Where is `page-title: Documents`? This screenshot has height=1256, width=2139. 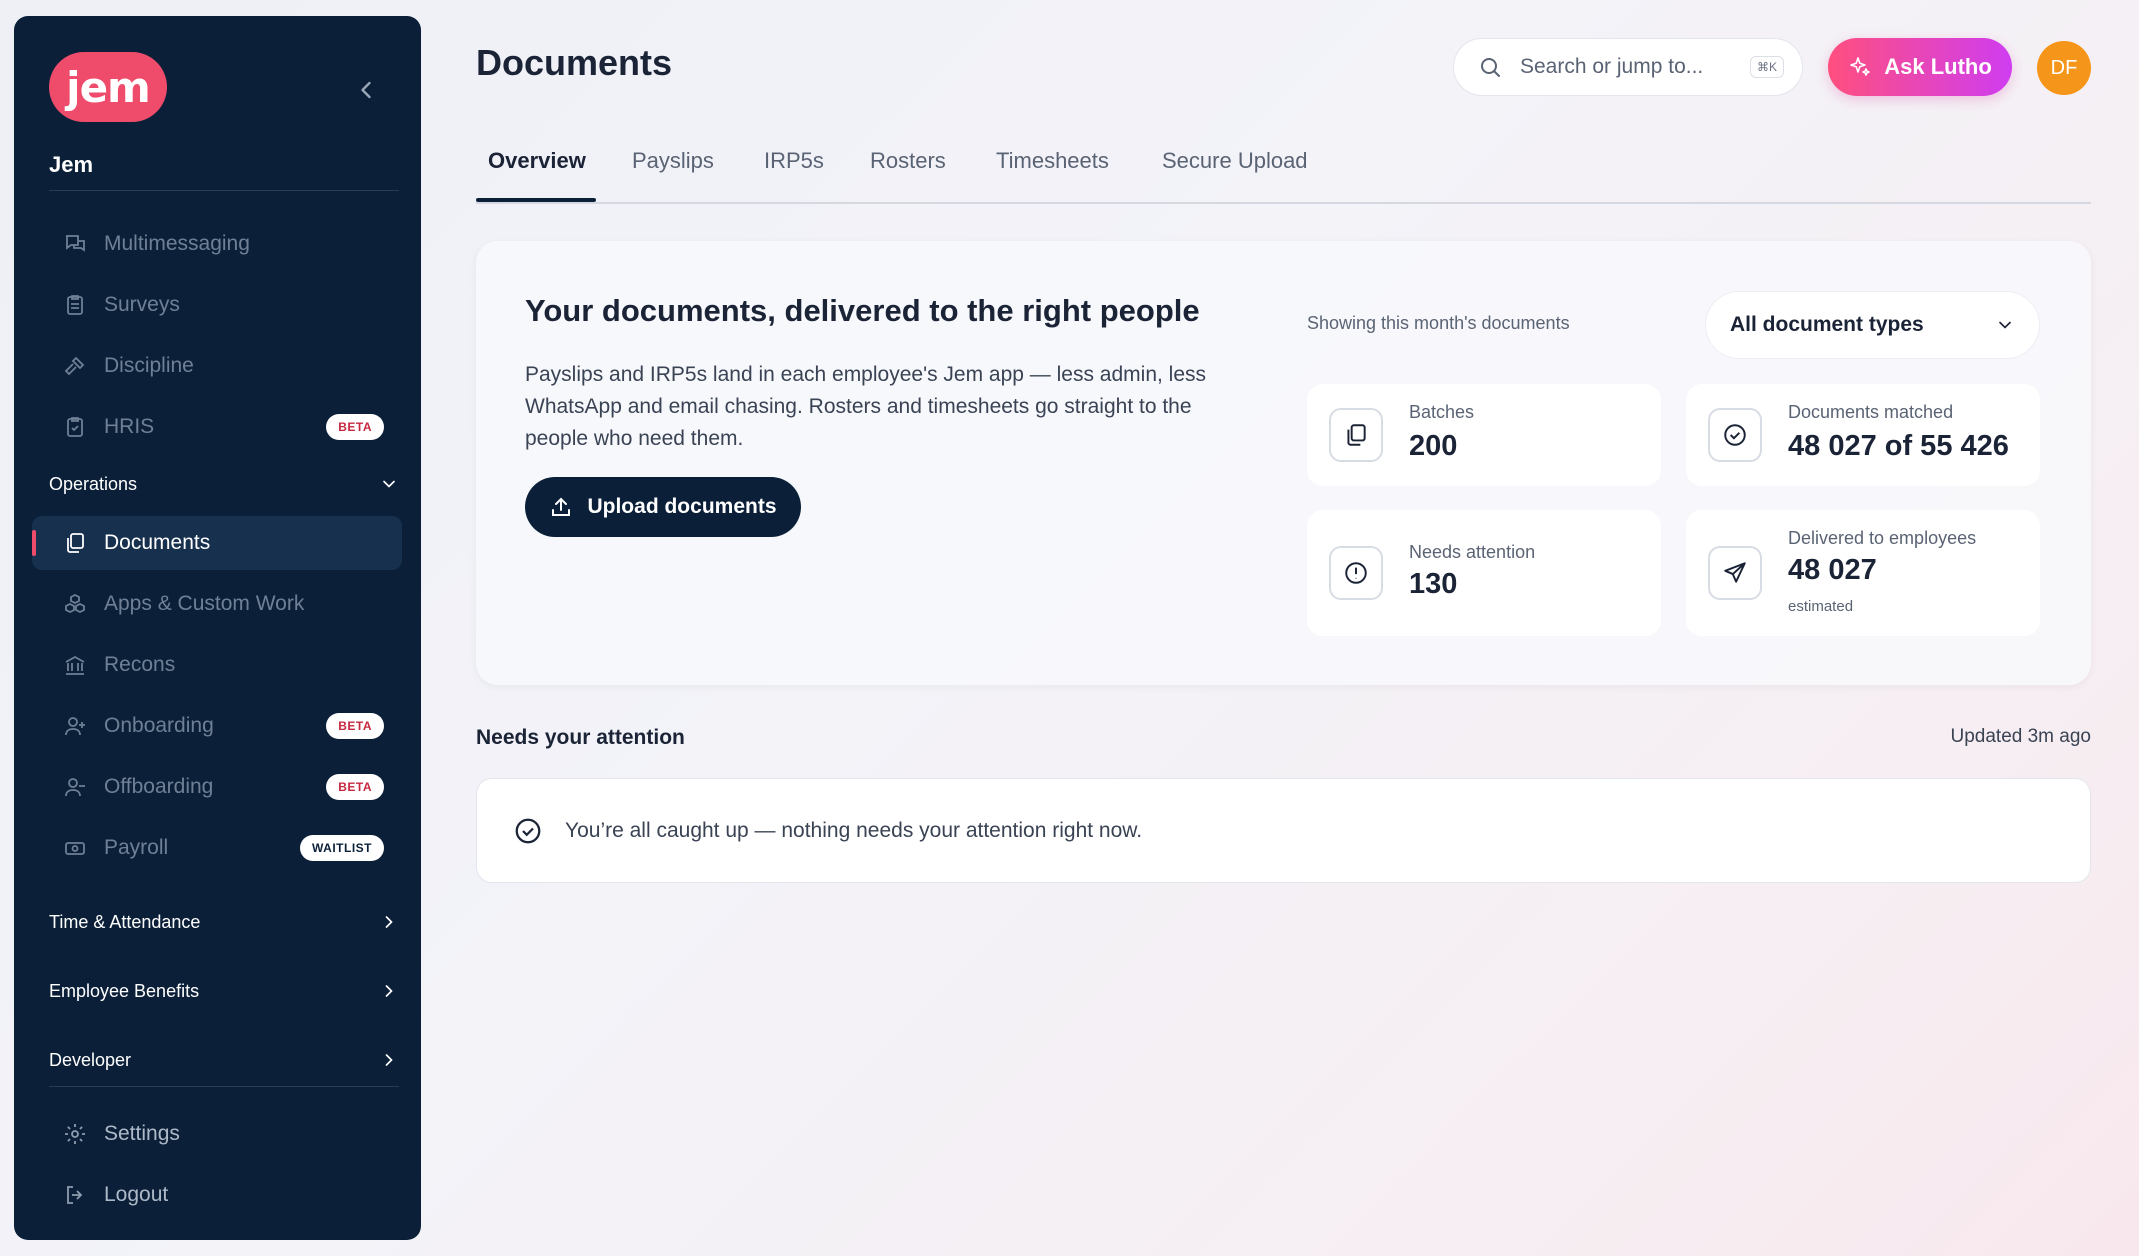
page-title: Documents is located at coordinates (574, 62).